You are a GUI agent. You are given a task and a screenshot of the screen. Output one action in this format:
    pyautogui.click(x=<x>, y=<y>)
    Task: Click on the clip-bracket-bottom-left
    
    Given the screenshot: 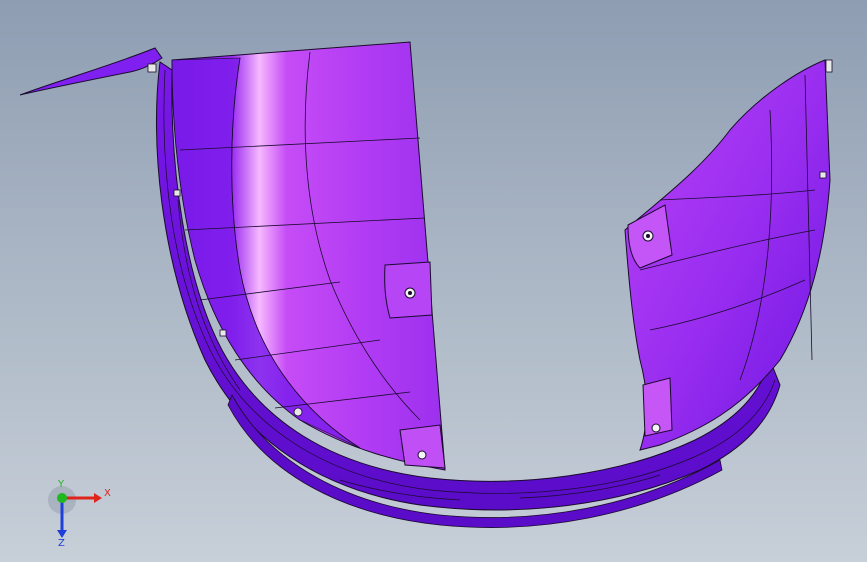 What is the action you would take?
    pyautogui.click(x=422, y=446)
    